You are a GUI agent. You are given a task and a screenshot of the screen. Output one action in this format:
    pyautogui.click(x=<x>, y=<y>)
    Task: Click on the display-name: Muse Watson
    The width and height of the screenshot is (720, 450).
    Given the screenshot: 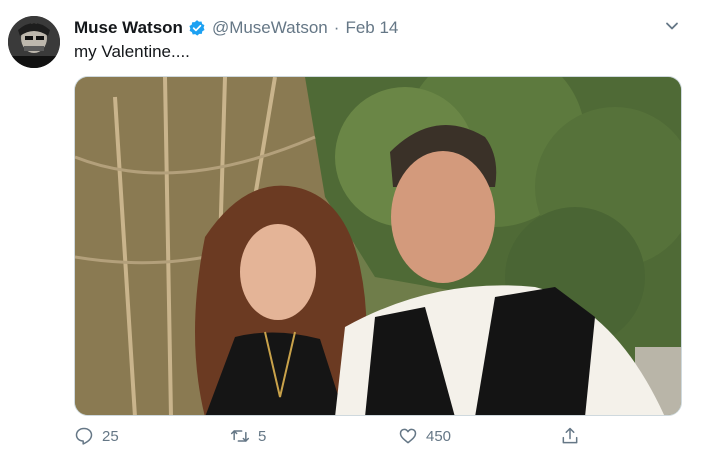 What is the action you would take?
    pyautogui.click(x=128, y=28)
    